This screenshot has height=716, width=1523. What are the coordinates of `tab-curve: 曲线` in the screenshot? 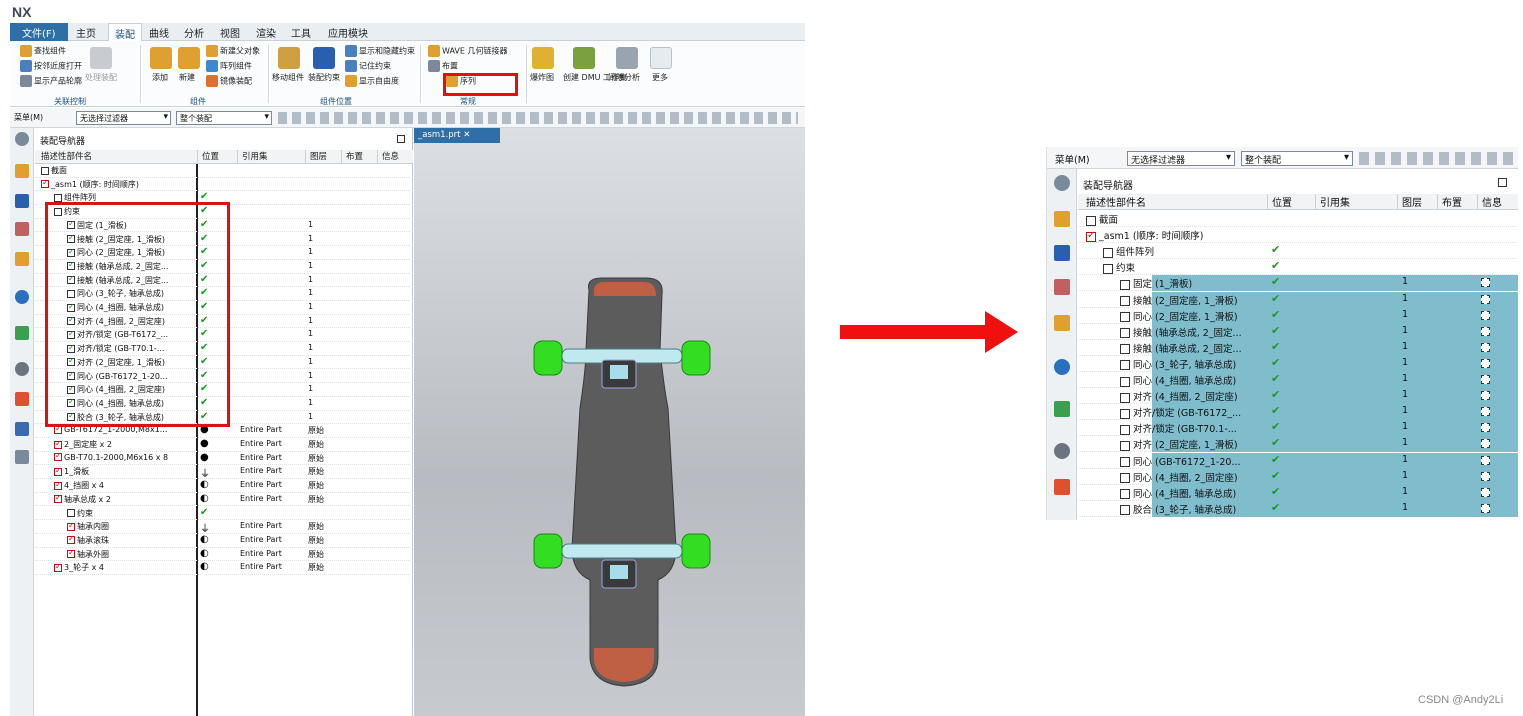 It's located at (159, 32).